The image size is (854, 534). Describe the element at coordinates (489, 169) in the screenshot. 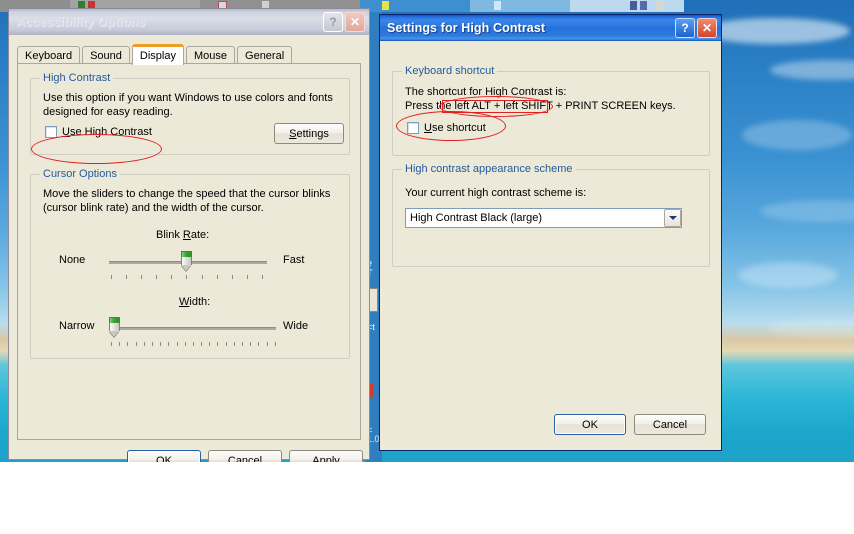

I see `appearance-scheme-group-title: High contrast appearance scheme` at that location.